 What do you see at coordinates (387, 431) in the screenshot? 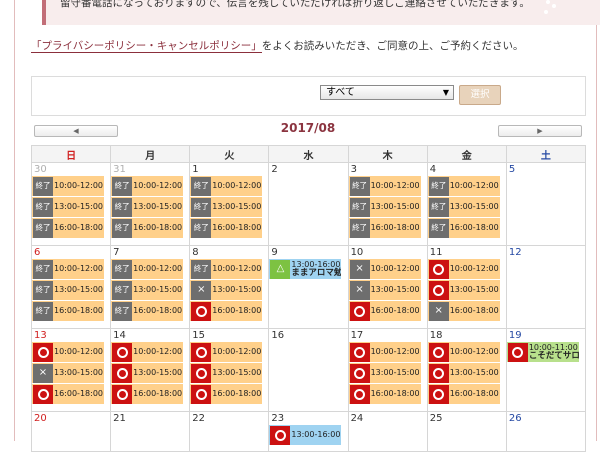
I see `calendar-day-cell: 24` at bounding box center [387, 431].